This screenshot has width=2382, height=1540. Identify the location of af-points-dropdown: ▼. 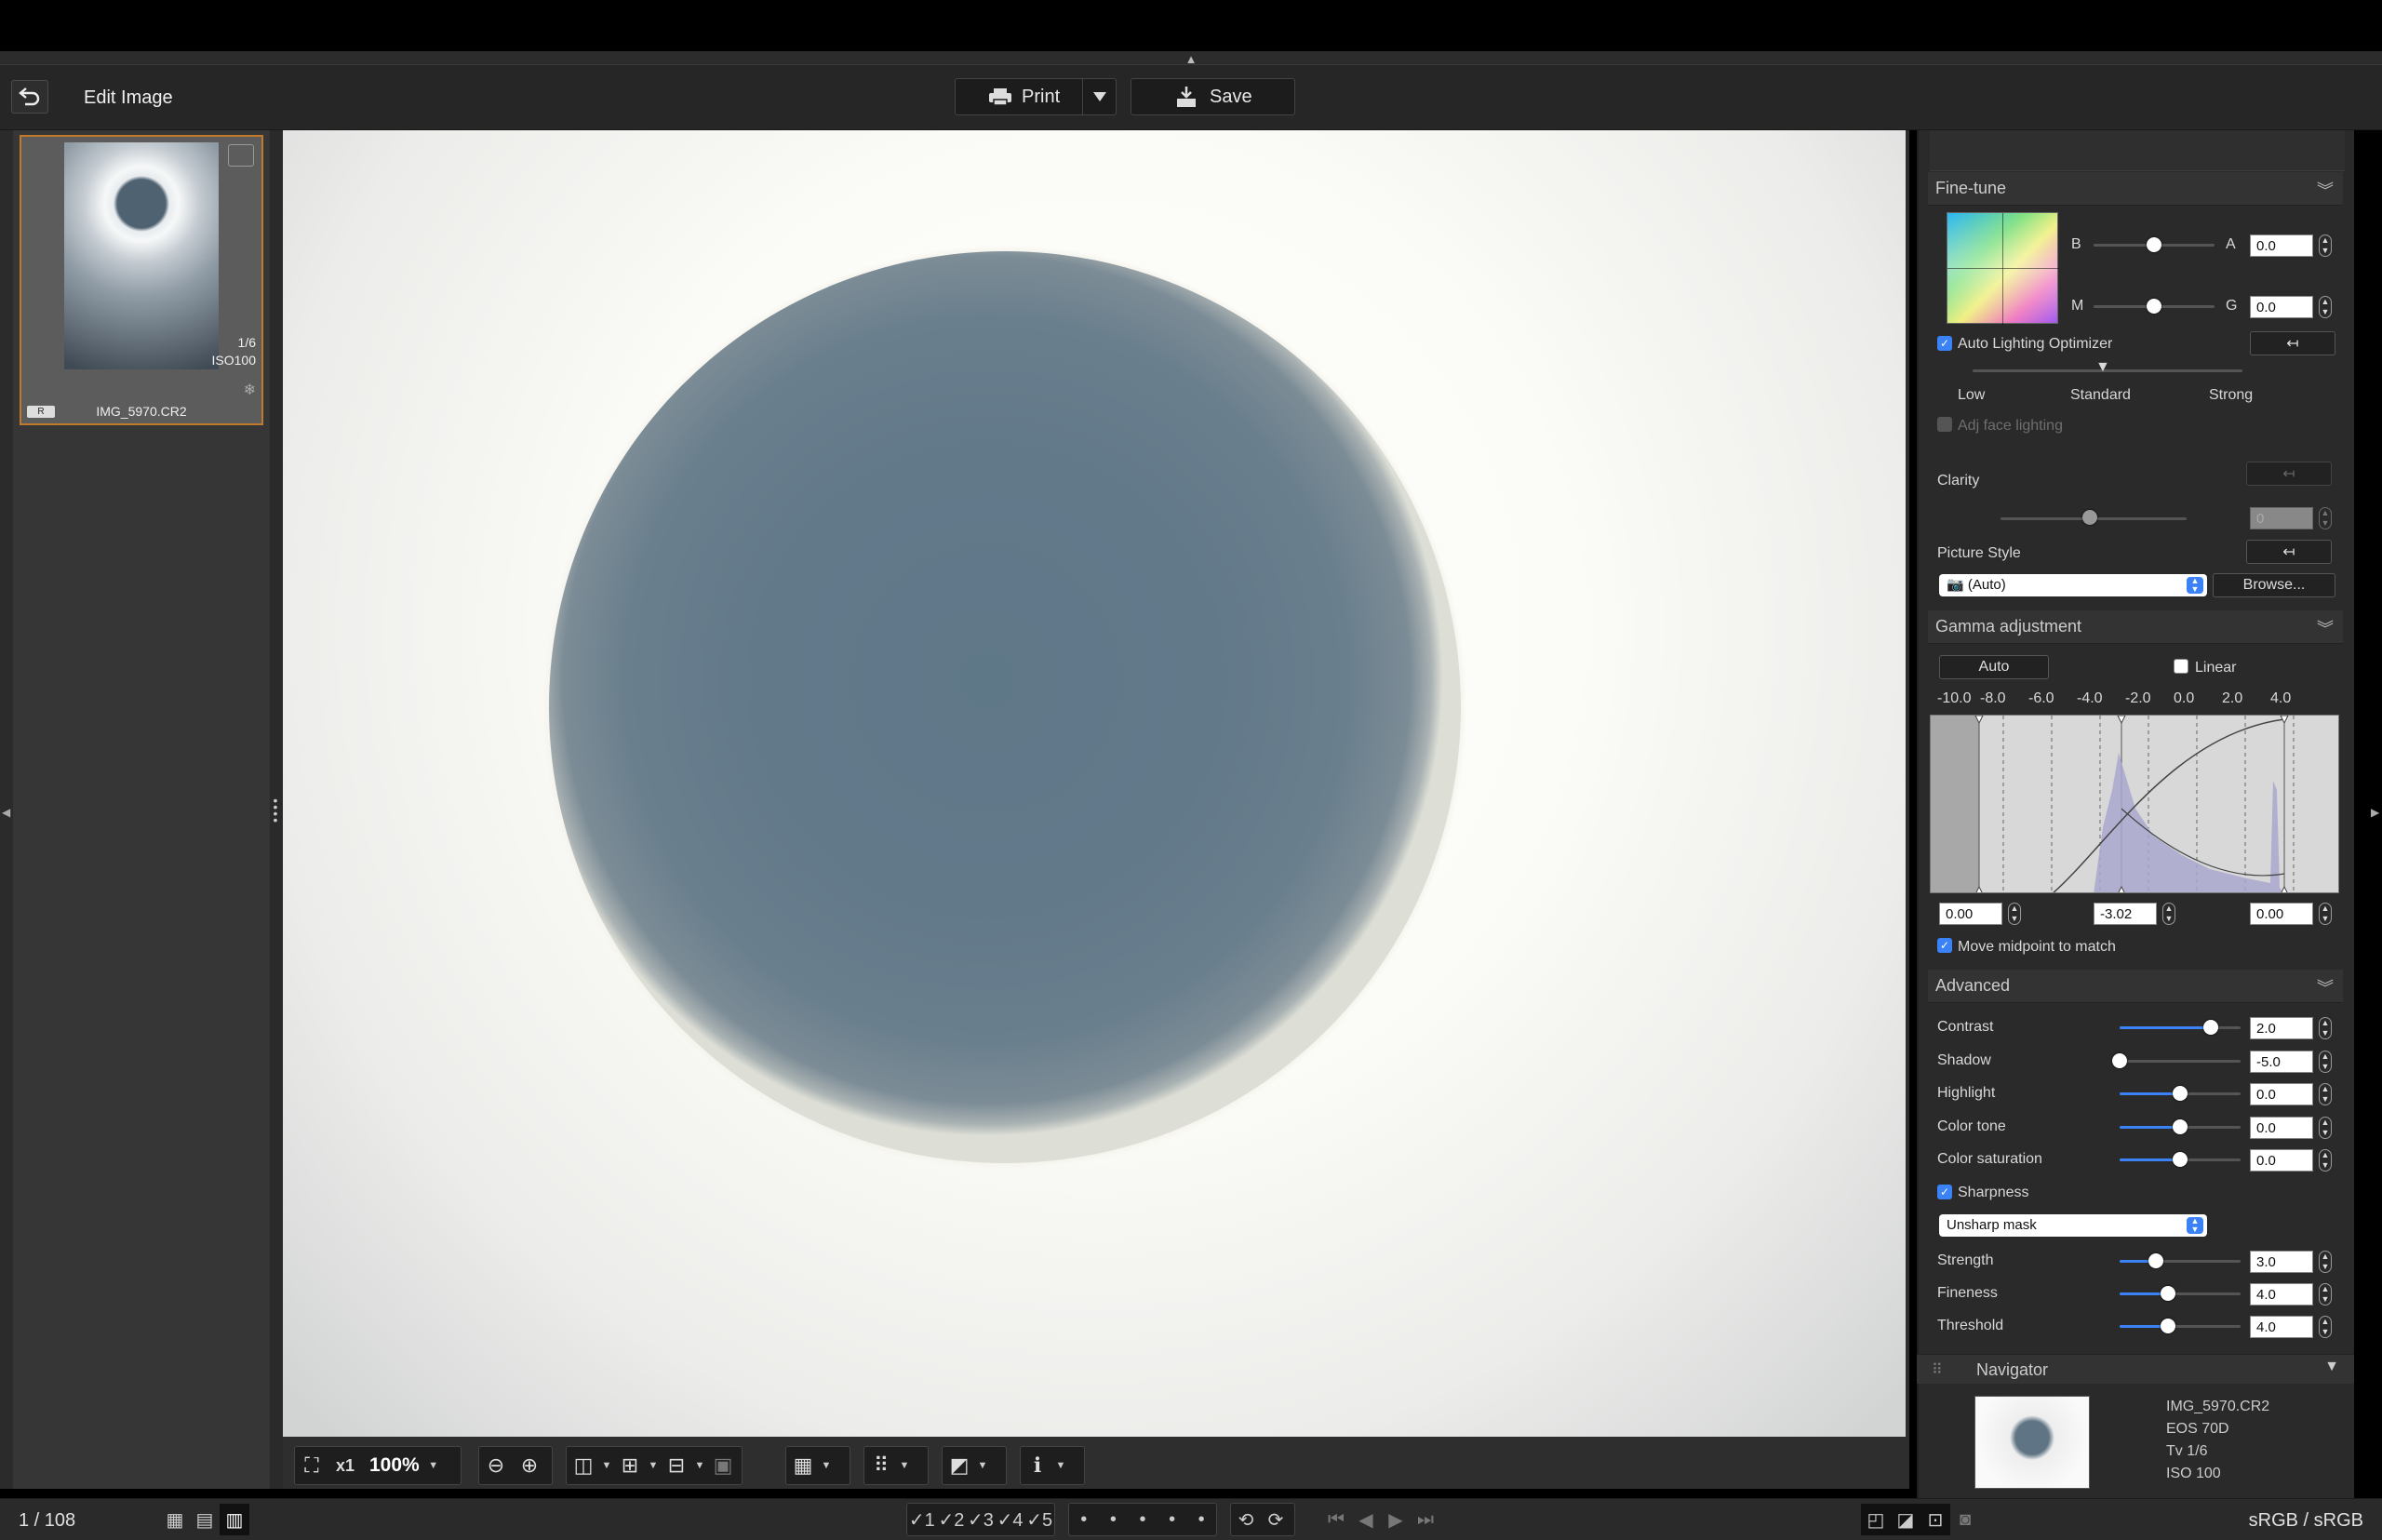
(904, 1465).